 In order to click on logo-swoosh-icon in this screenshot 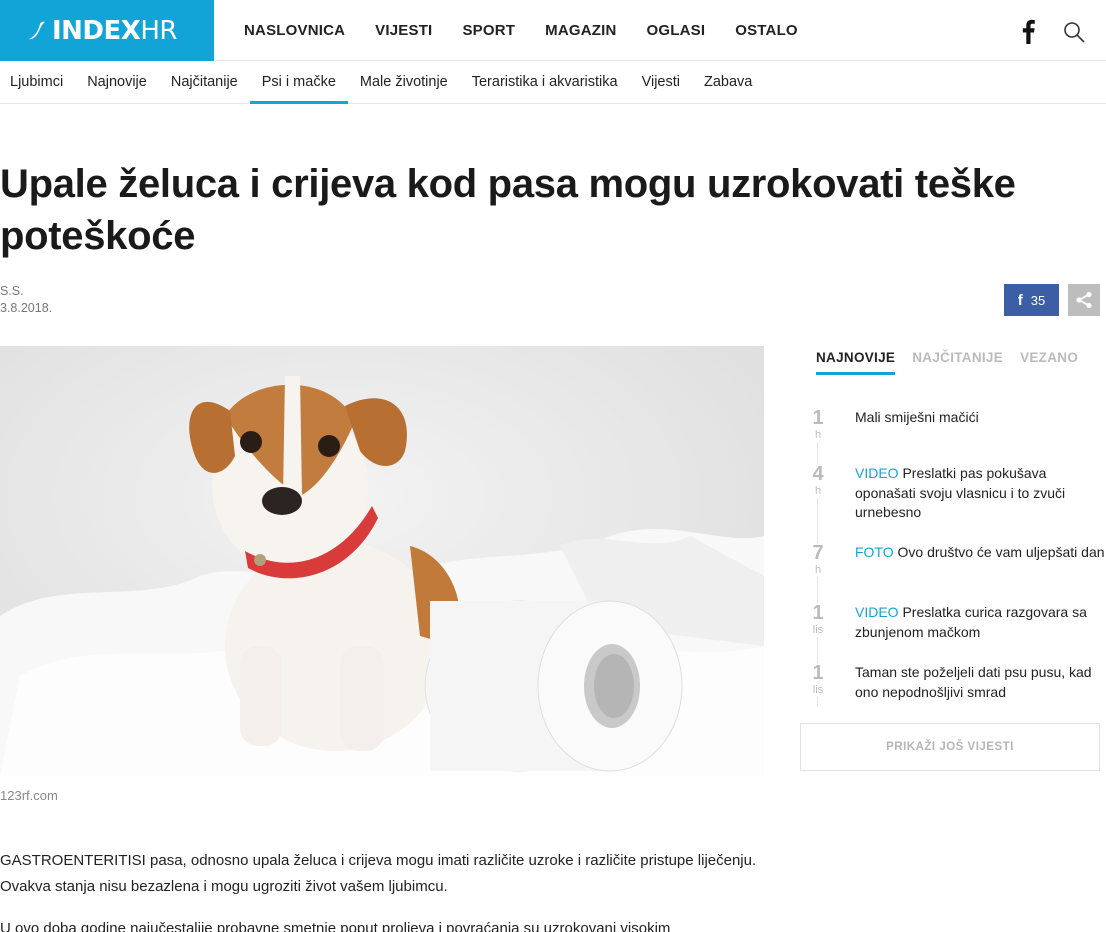, I will do `click(37, 30)`.